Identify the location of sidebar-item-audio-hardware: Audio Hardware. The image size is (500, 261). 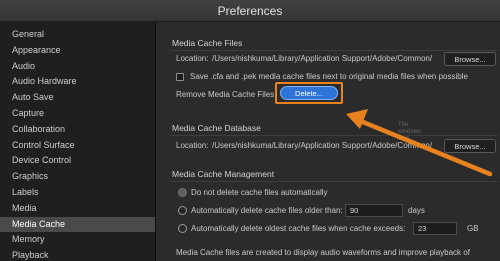
(77, 82).